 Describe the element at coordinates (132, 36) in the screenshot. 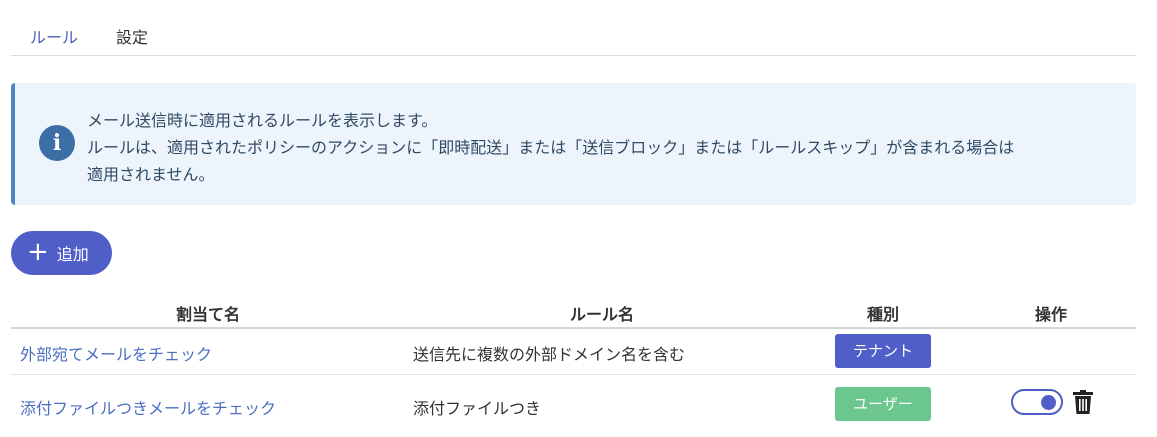

I see `tab-settings: 設定` at that location.